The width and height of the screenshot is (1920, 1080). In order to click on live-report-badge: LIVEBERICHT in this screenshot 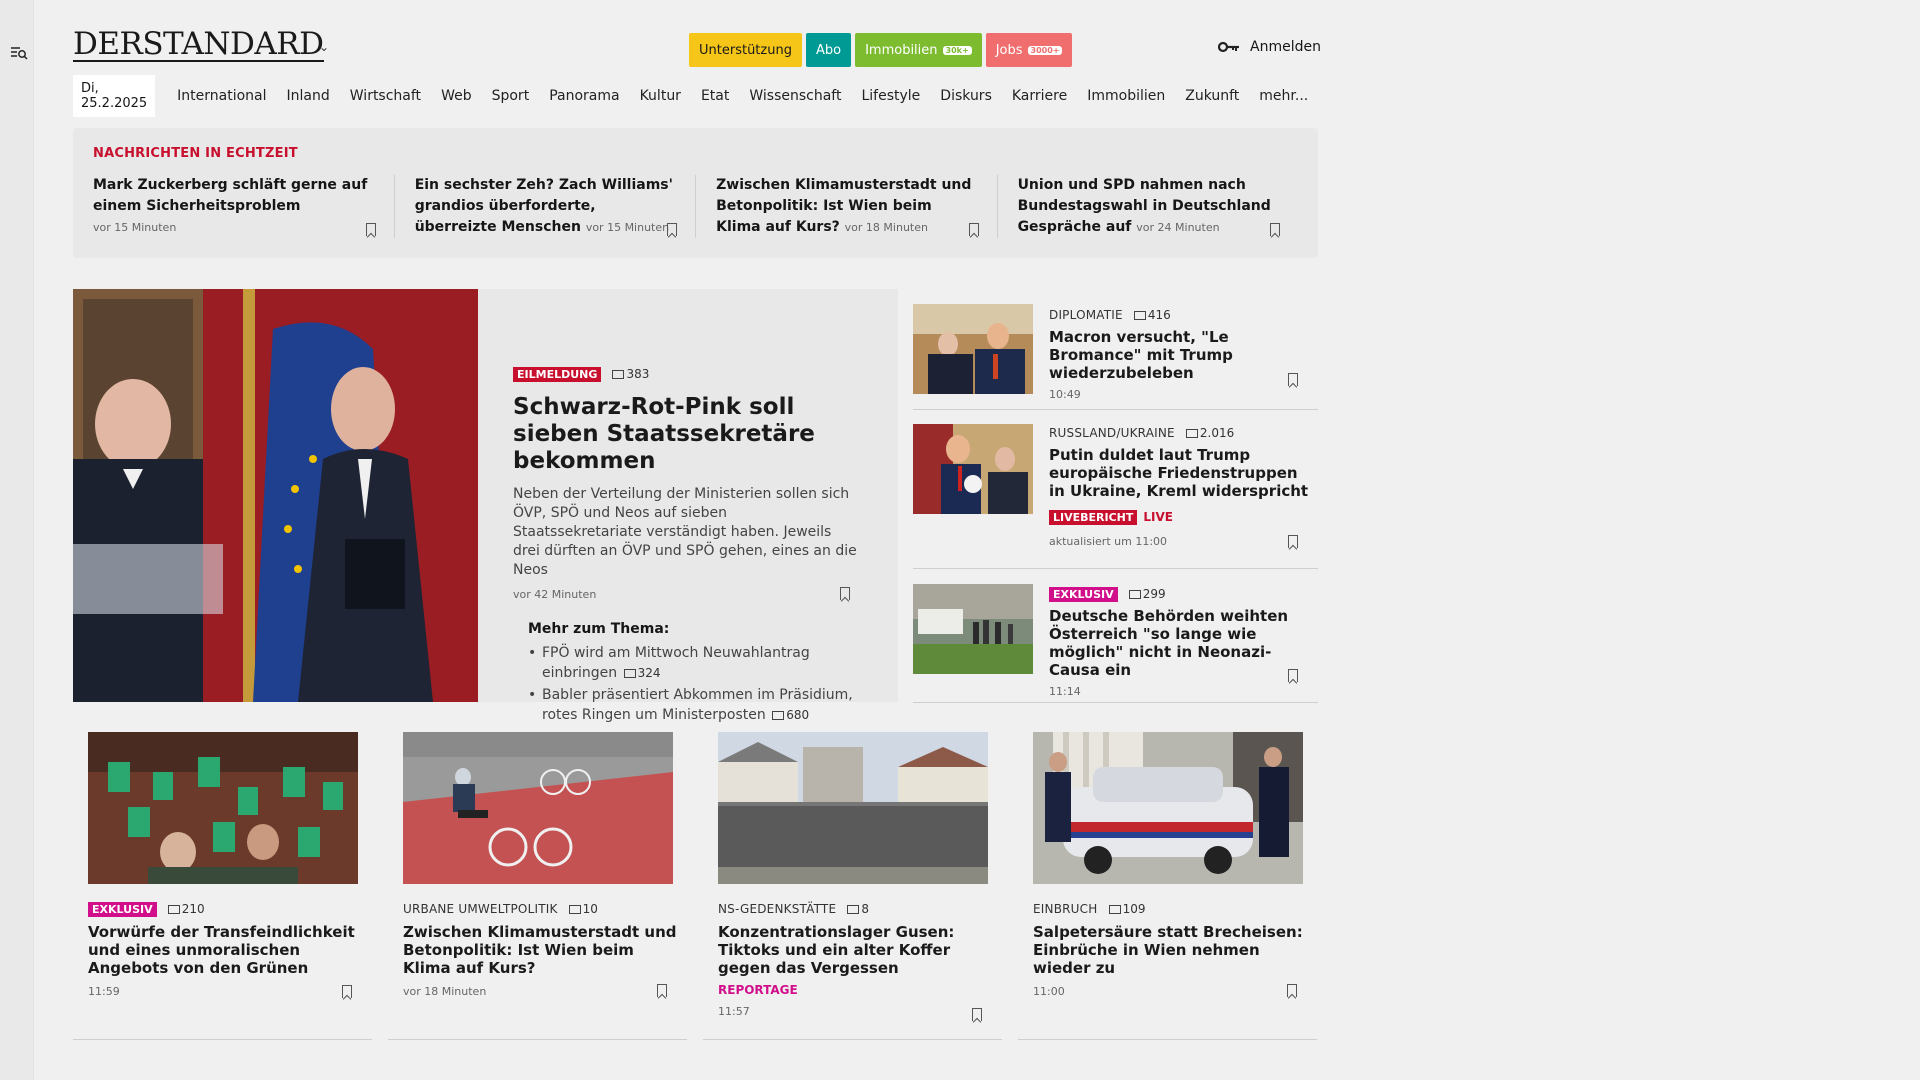, I will do `click(1093, 517)`.